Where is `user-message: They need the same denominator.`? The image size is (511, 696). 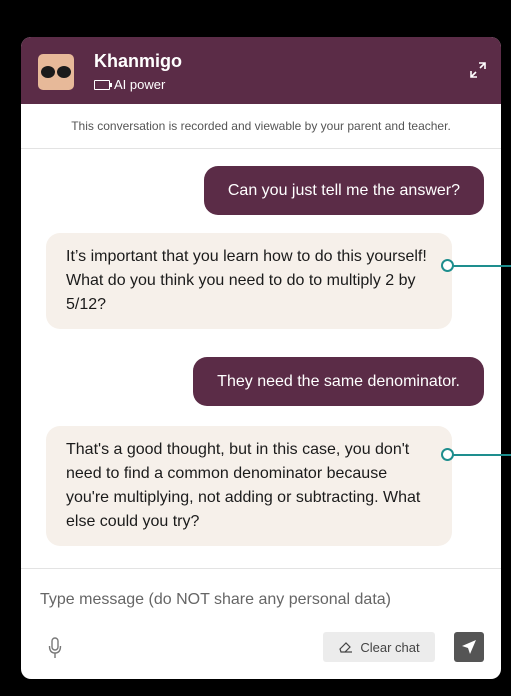 user-message: They need the same denominator. is located at coordinates (338, 381).